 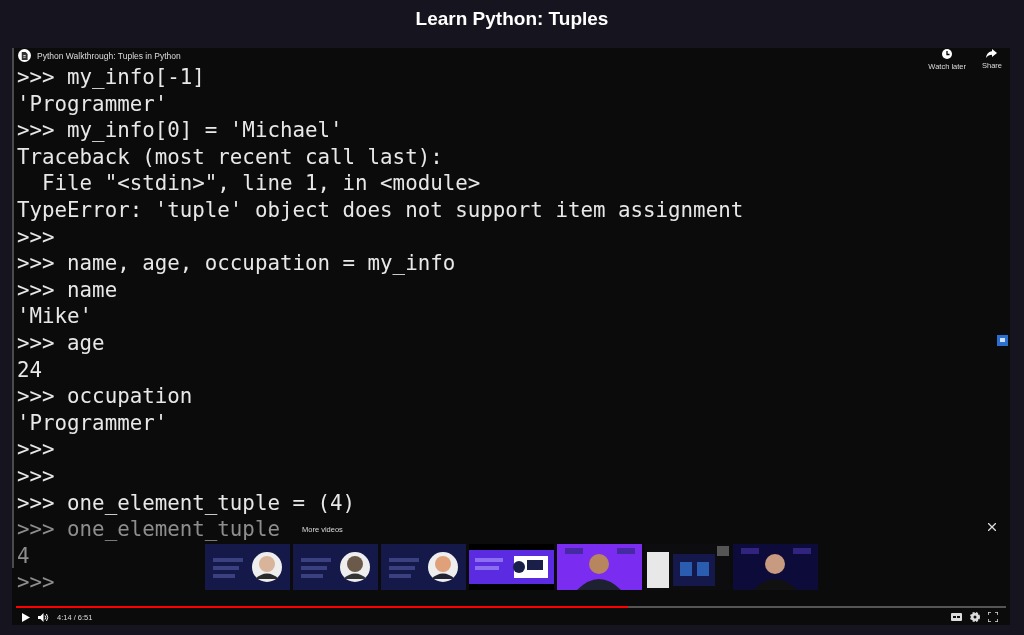 What do you see at coordinates (261, 183) in the screenshot?
I see `terminal-line: File "<stdin>", line 1, in <module>` at bounding box center [261, 183].